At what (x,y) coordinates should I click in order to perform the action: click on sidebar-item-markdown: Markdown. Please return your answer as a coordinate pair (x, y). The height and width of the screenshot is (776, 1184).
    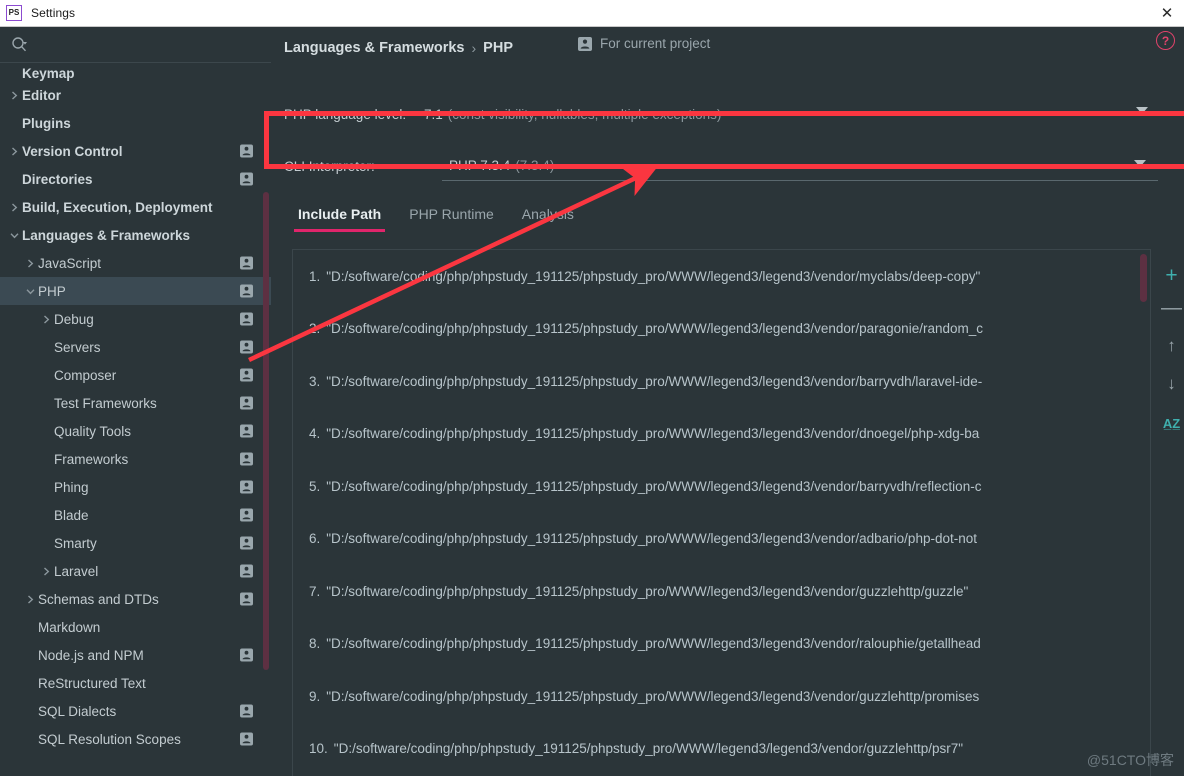
    Looking at the image, I should click on (135, 627).